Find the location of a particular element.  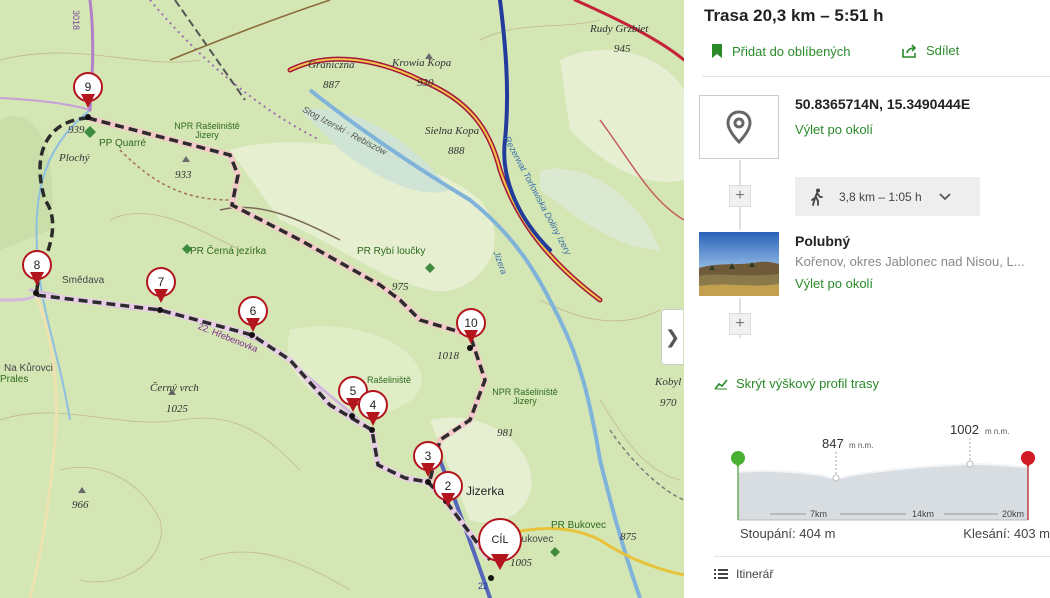

location-pin-icon is located at coordinates (739, 127).